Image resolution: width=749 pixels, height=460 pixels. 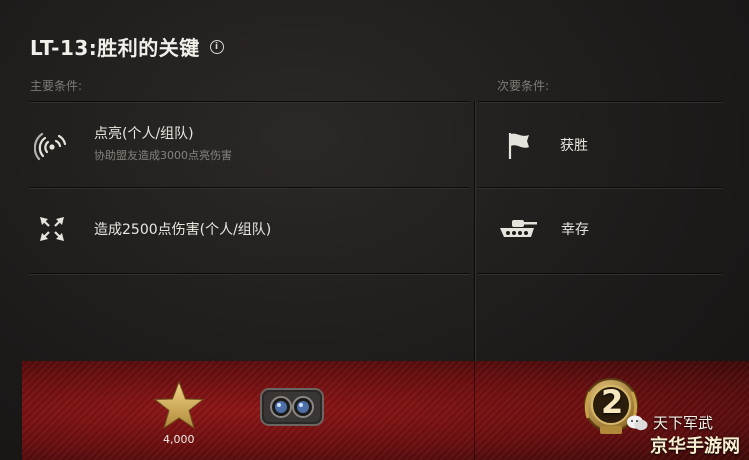 What do you see at coordinates (695, 446) in the screenshot?
I see `watermark-site: 京华手游网` at bounding box center [695, 446].